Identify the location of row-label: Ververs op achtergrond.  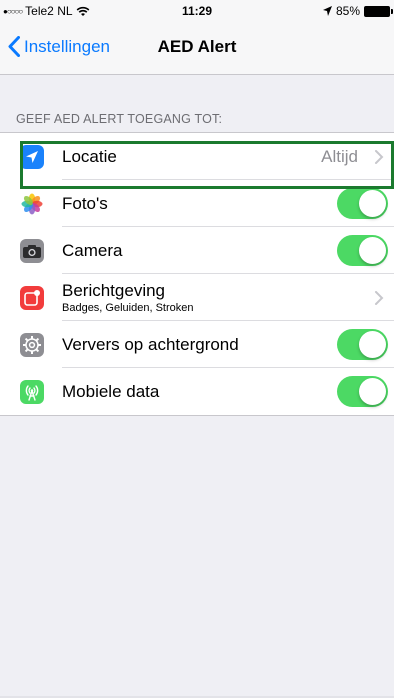
(150, 344).